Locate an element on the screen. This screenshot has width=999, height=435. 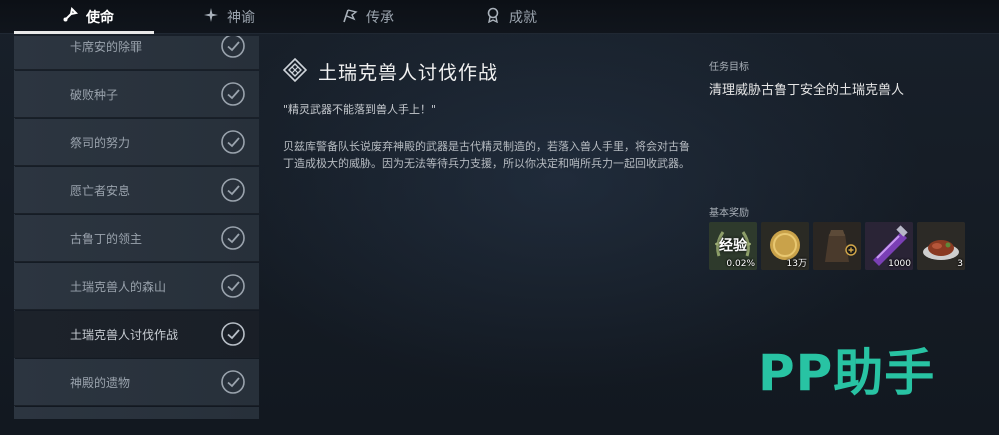
tab-label: 使命 is located at coordinates (100, 18).